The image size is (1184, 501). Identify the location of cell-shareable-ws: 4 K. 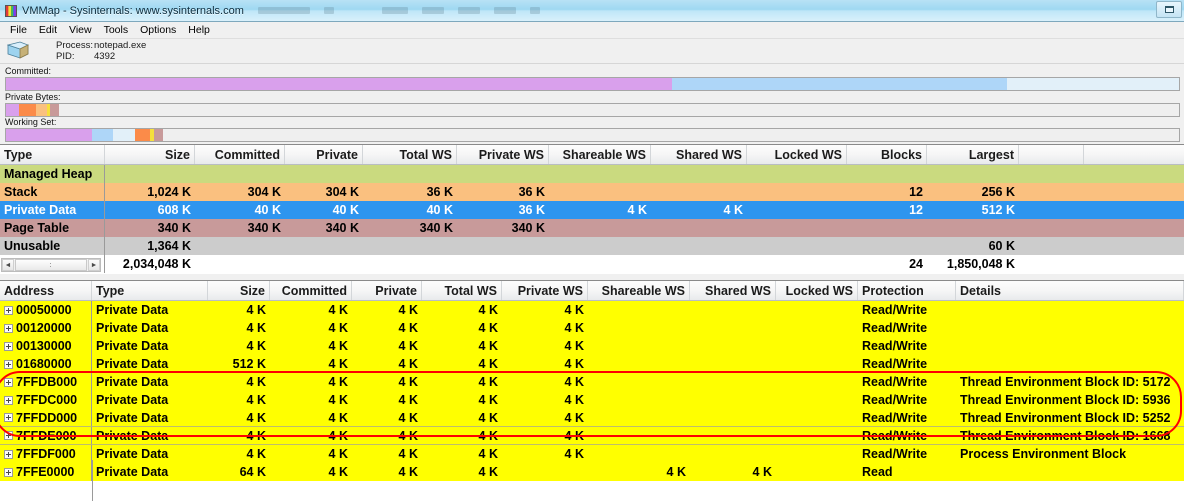
(676, 472).